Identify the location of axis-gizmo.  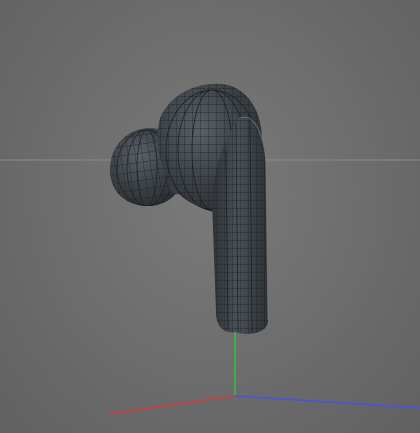
(264, 373).